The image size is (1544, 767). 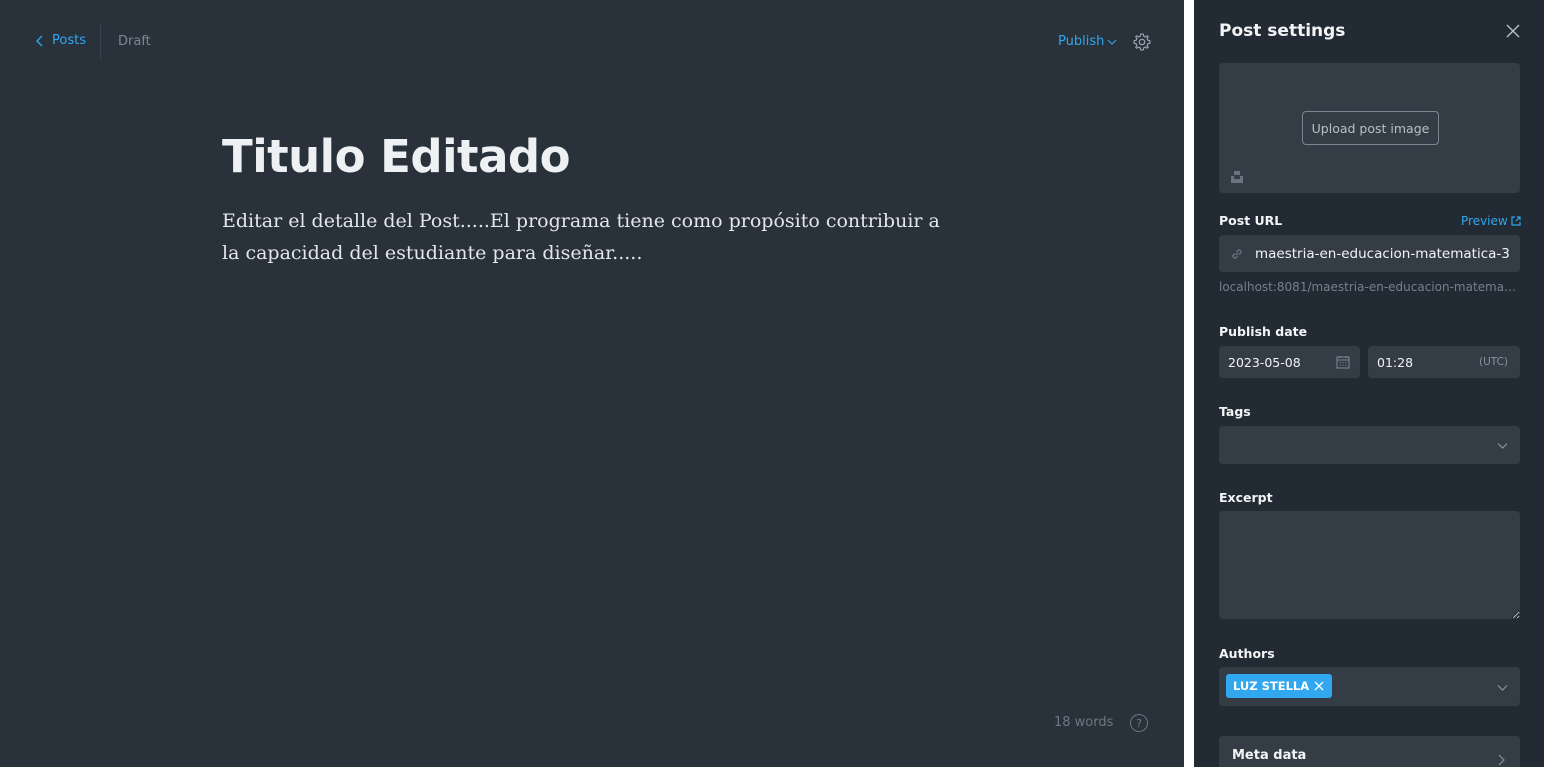 I want to click on publish-date-input: 2023-05-08, so click(x=1289, y=362).